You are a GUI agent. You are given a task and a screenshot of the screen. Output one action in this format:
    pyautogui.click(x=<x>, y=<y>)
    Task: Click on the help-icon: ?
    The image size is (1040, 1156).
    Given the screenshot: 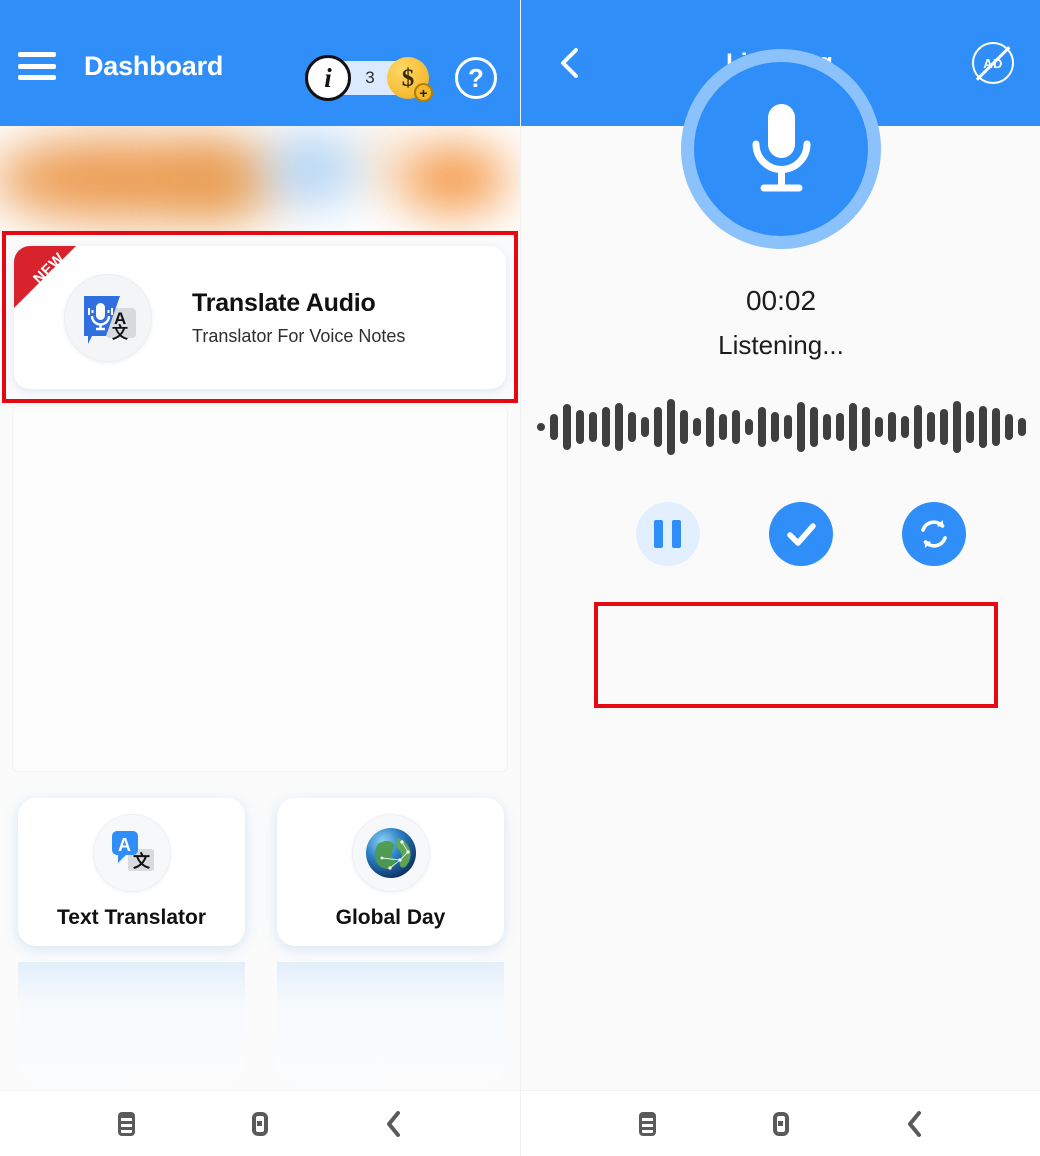 What is the action you would take?
    pyautogui.click(x=476, y=78)
    